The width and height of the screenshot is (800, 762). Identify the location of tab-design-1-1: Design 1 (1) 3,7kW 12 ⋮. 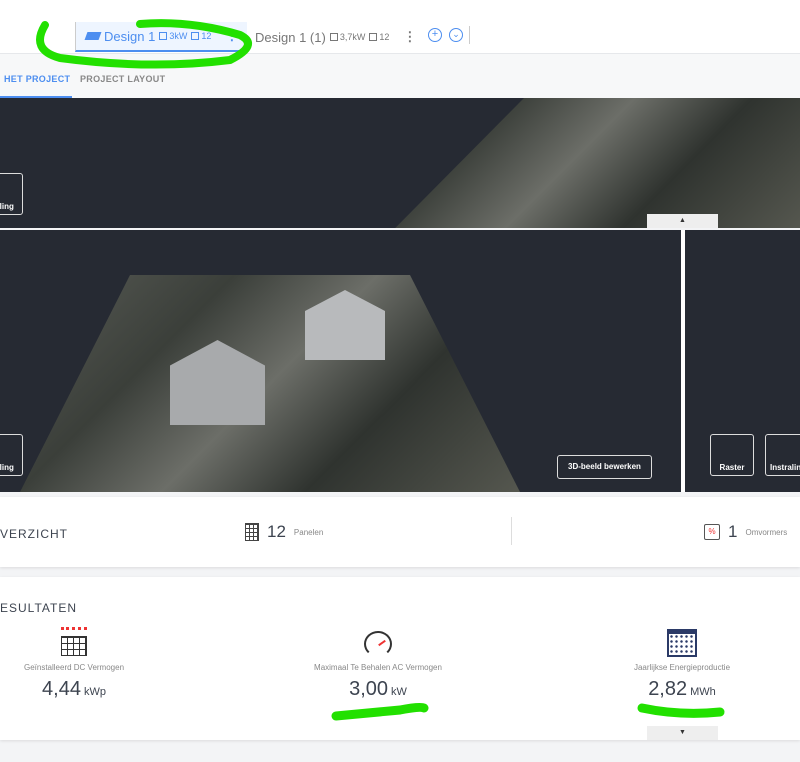
(335, 37).